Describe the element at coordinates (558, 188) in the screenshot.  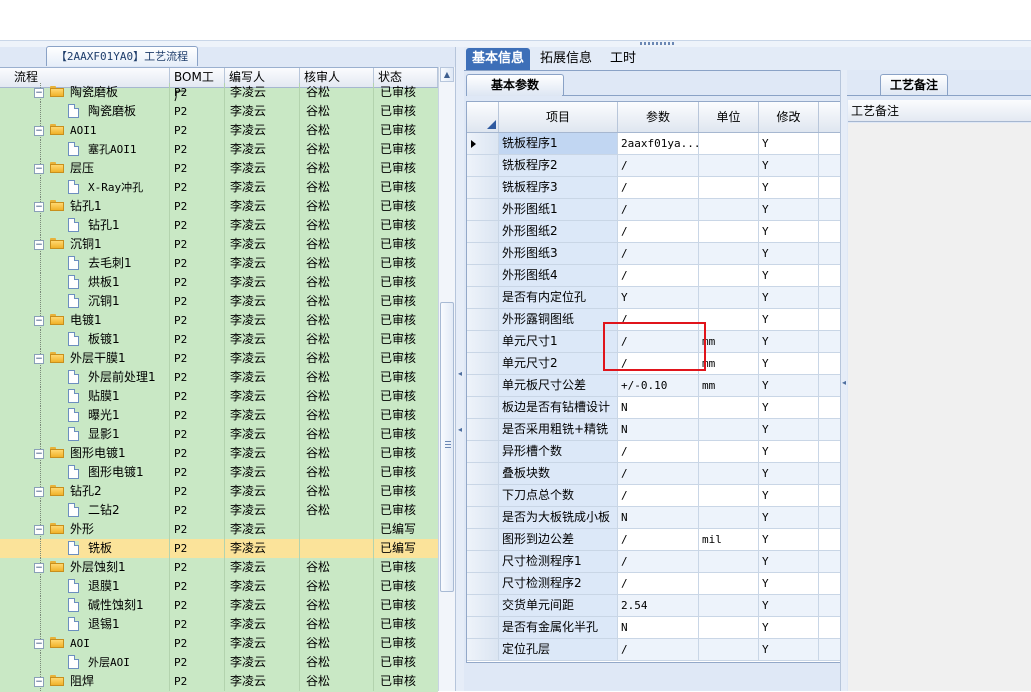
I see `param-item: 铣板程序3` at that location.